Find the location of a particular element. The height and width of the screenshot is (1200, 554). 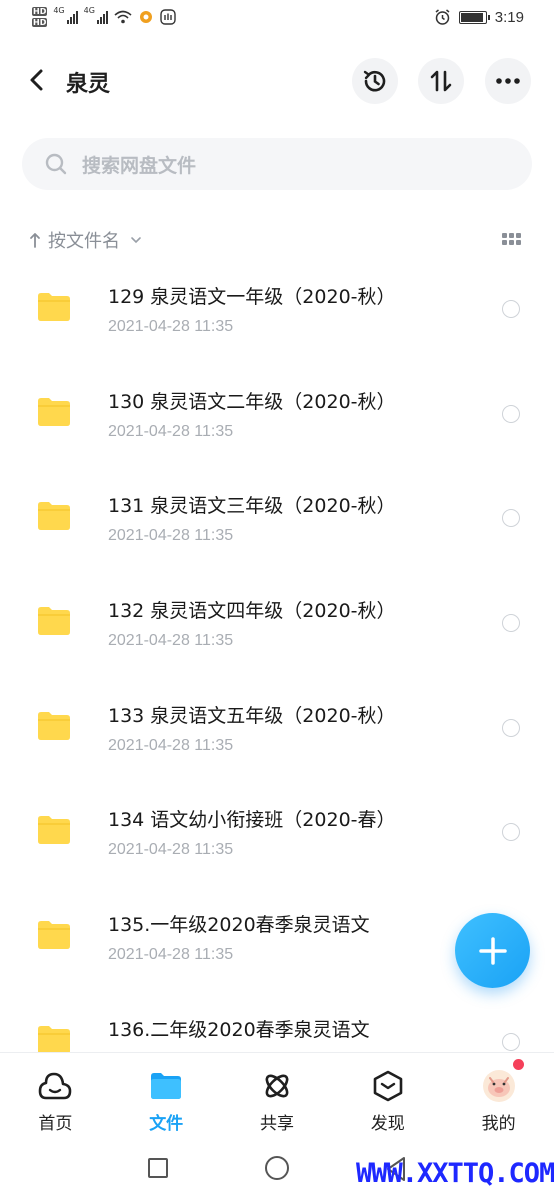

list-item: 129 泉灵语文一年级（2020-秋） 2021-04-28 11:35 is located at coordinates (277, 314).